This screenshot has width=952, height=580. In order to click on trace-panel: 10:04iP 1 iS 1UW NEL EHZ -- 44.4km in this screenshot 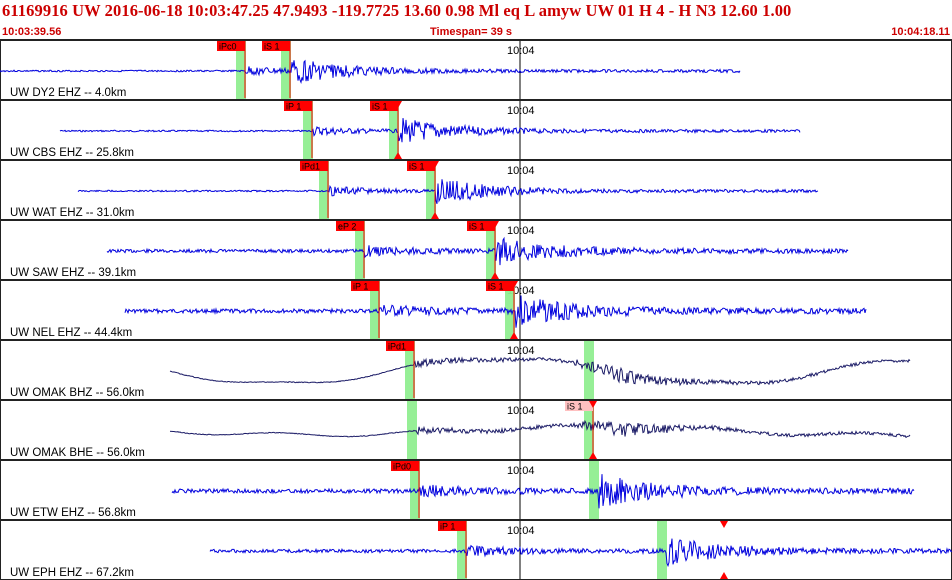, I will do `click(476, 310)`.